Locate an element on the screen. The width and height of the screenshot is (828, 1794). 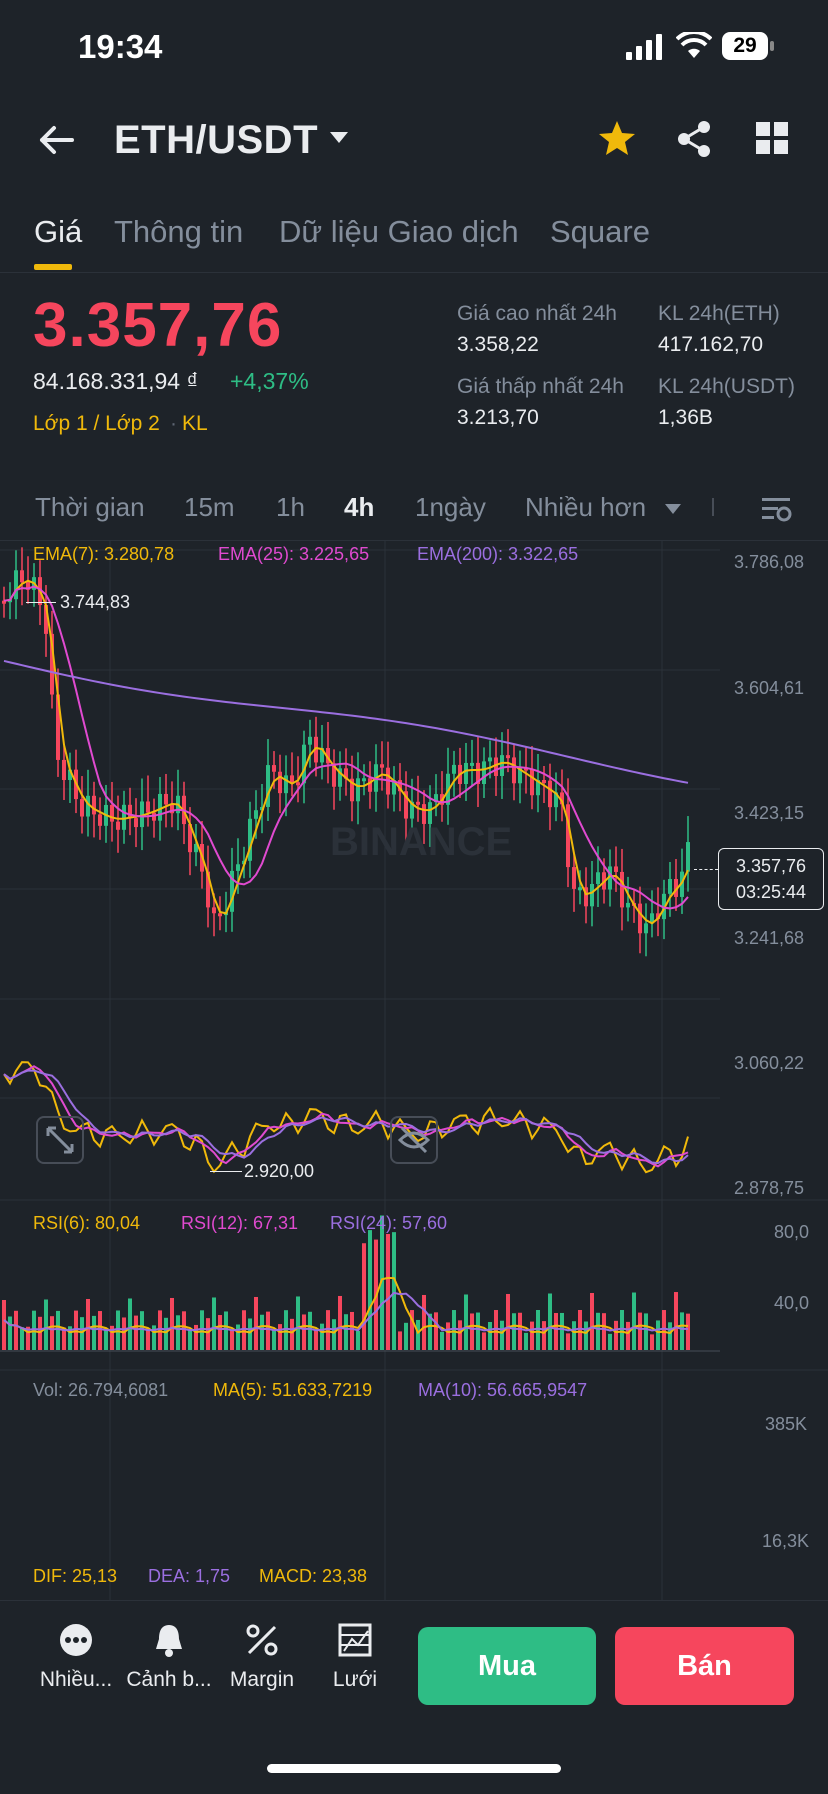
vol-tag: KL is located at coordinates (195, 424).